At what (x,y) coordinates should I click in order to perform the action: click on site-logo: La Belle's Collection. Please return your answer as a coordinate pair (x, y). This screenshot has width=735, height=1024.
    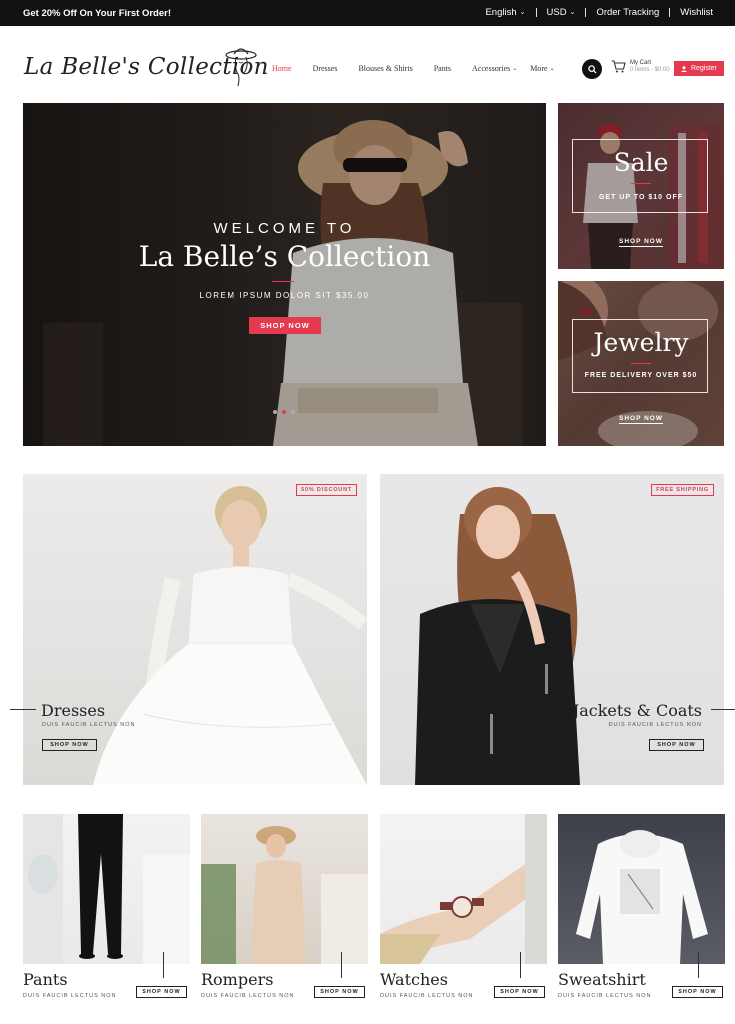
    Looking at the image, I should click on (146, 68).